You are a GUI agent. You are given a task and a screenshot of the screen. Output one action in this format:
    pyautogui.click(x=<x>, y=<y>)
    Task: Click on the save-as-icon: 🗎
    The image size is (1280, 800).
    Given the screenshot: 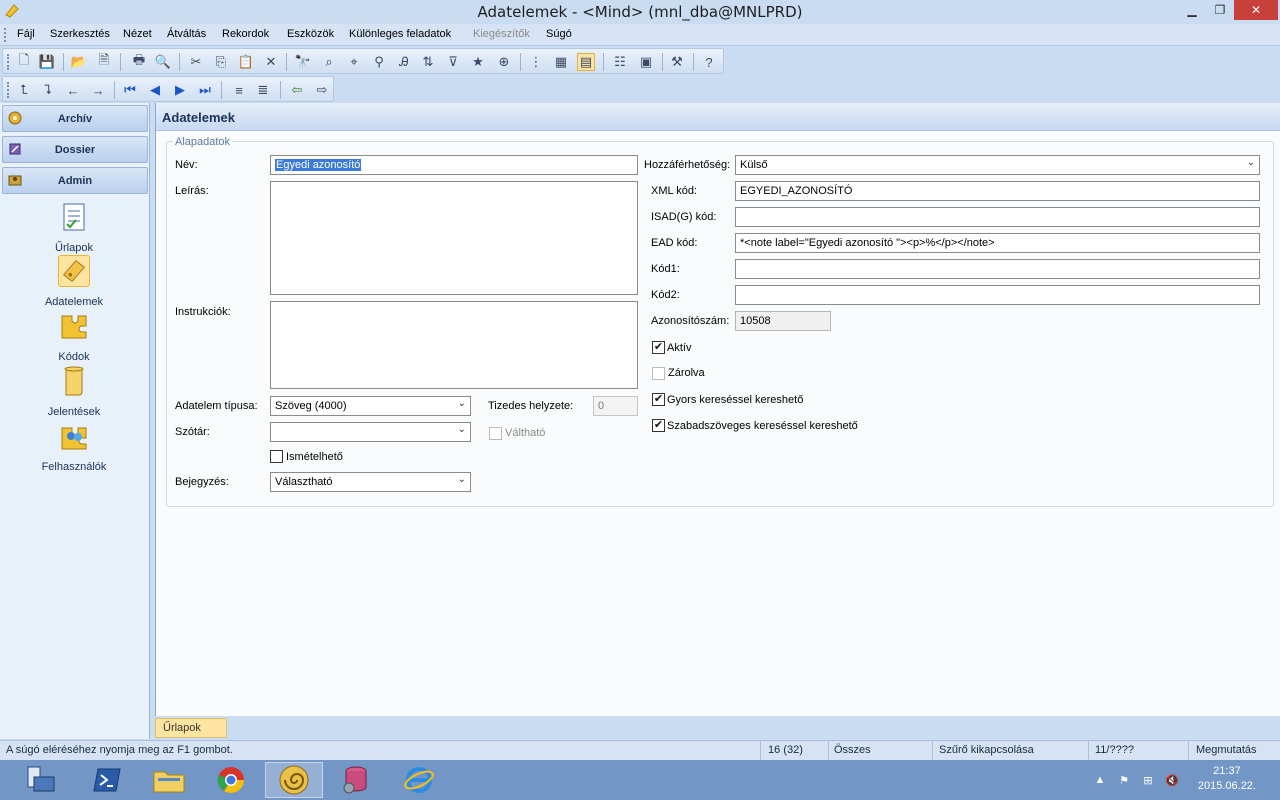 What is the action you would take?
    pyautogui.click(x=104, y=61)
    